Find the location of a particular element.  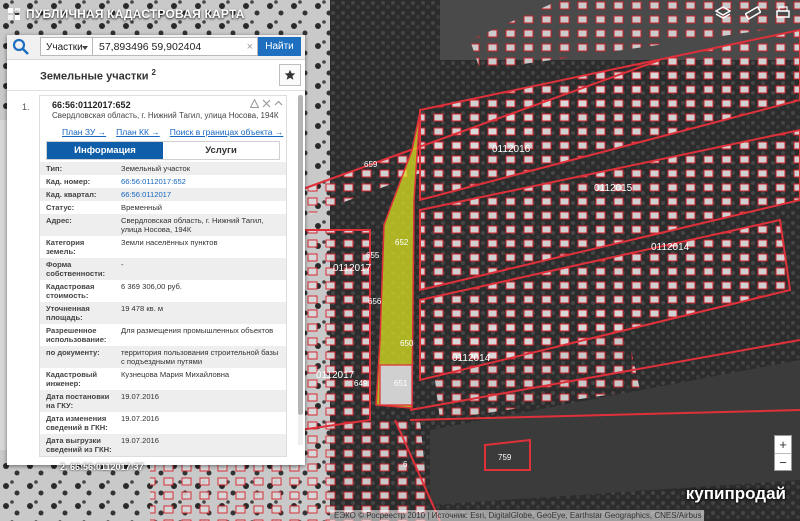

table-row: Тип: Земельный участок is located at coordinates (163, 168).